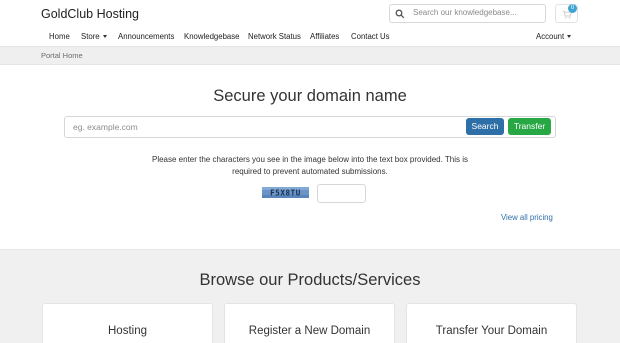  I want to click on breadcrumb: Portal Home, so click(310, 55).